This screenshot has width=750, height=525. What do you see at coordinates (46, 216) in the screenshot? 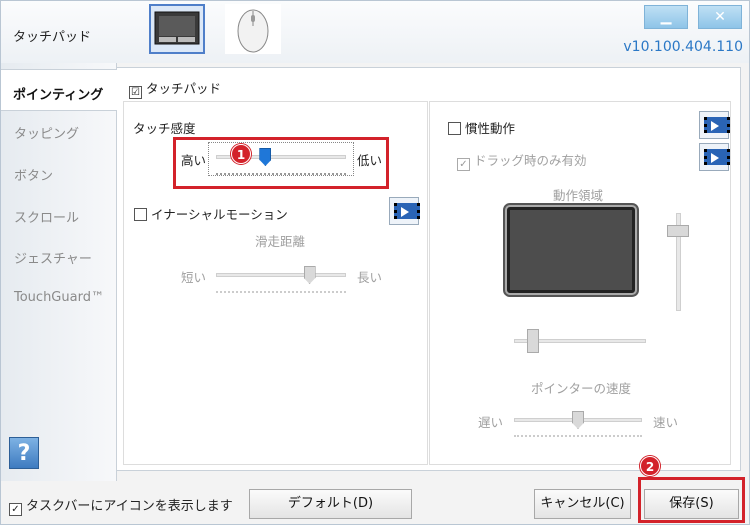
I see `sidebar-item-scroll: スクロール` at bounding box center [46, 216].